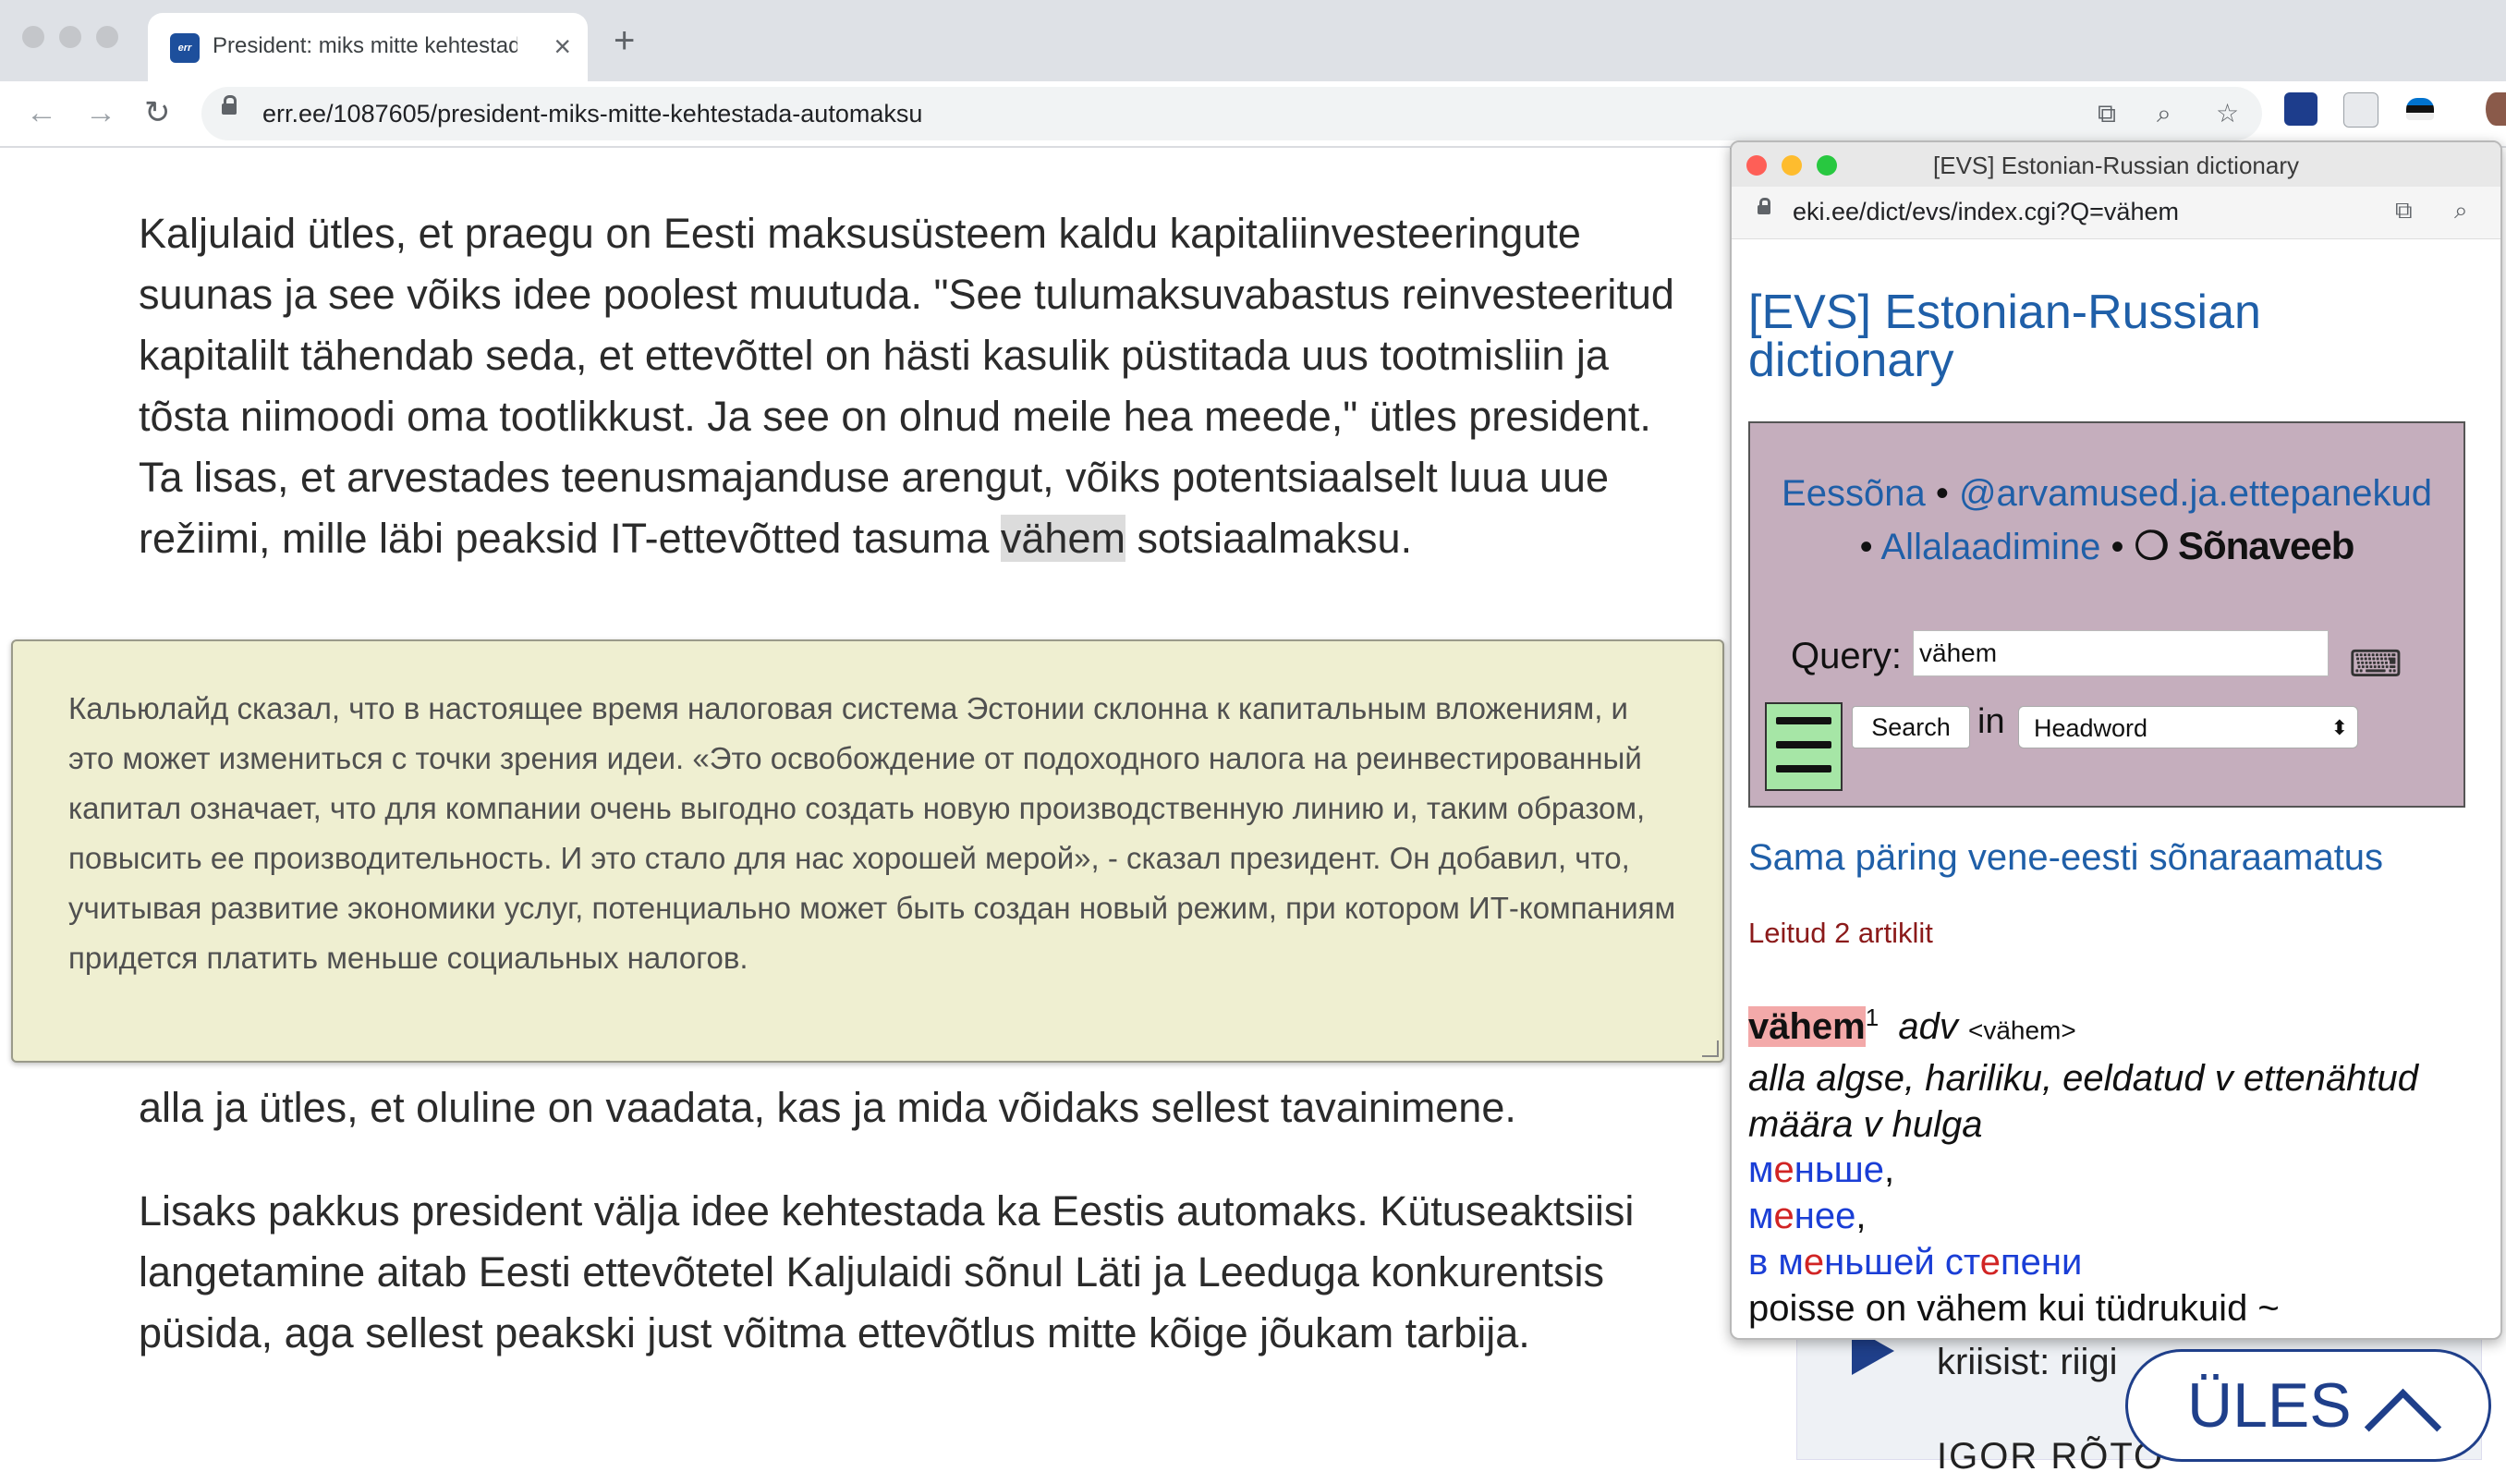  I want to click on top-links: Eessõna • @arvamused.ja.ettepanekud, so click(2106, 494).